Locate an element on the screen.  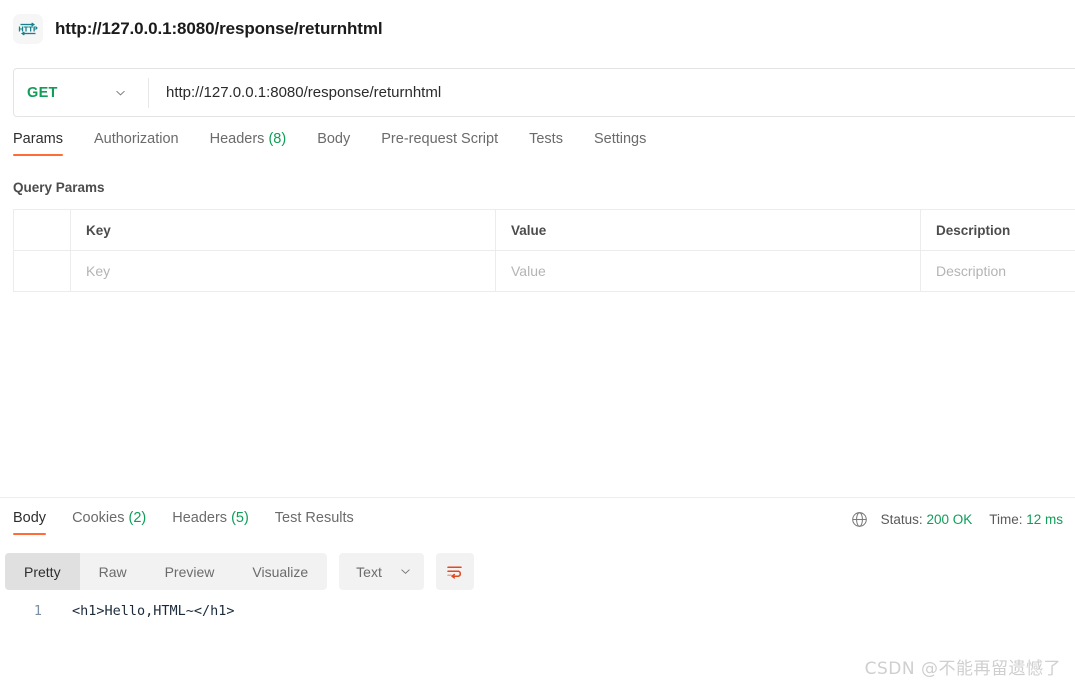
tab-tests: Tests is located at coordinates (546, 143).